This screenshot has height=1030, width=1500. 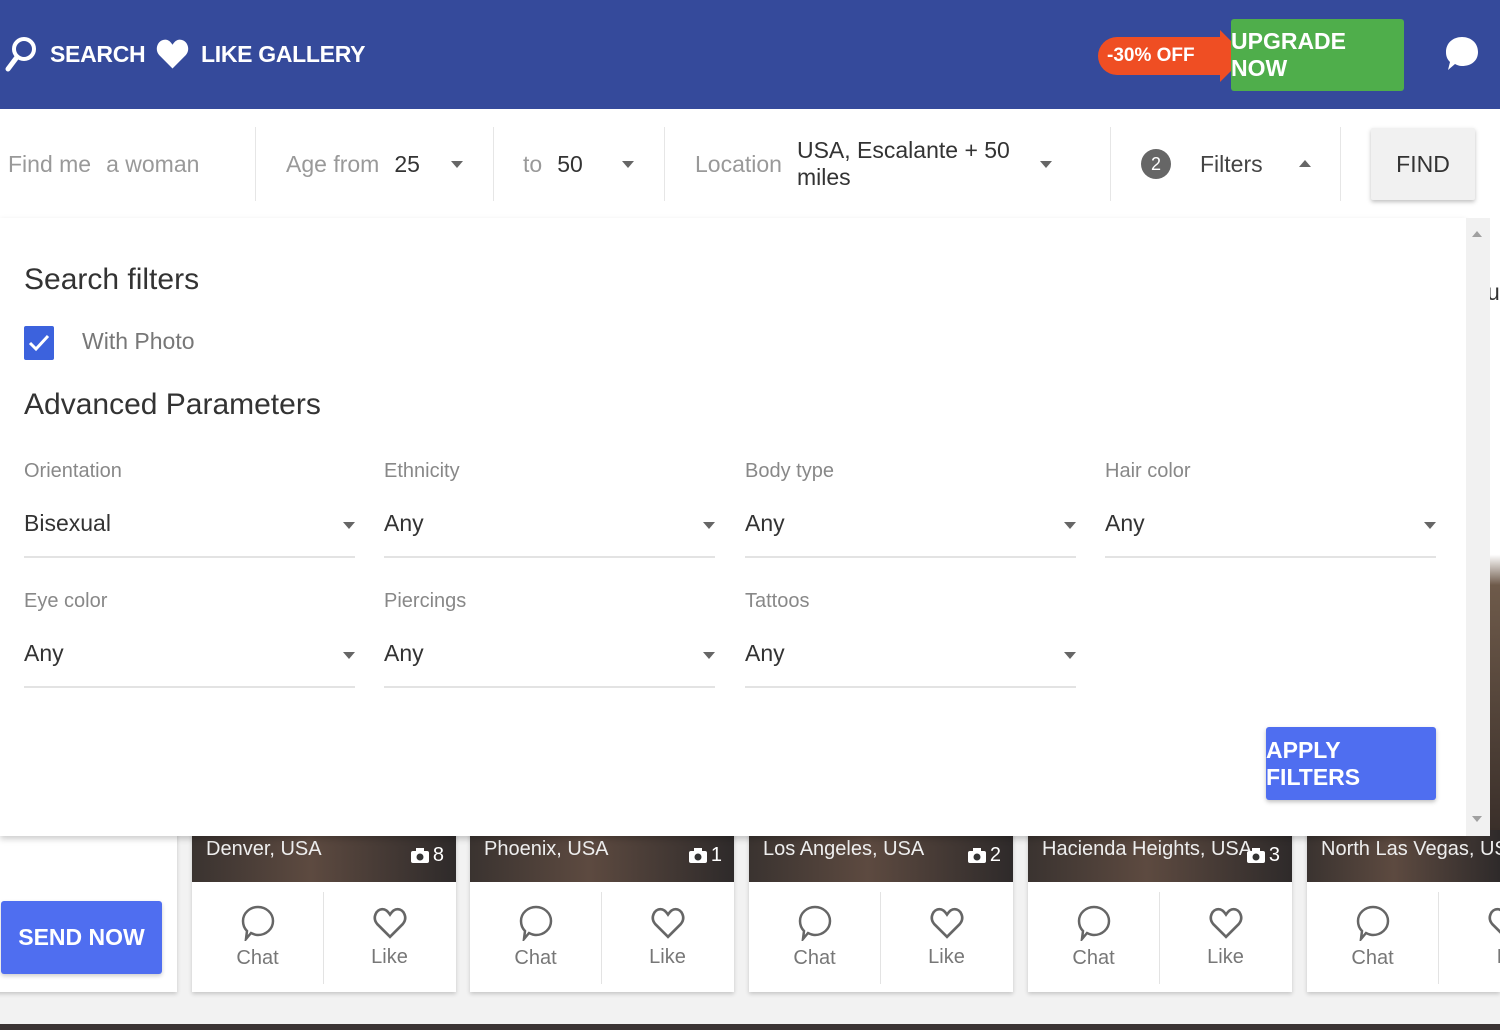 What do you see at coordinates (1159, 56) in the screenshot?
I see `discount-label: -30% OFF` at bounding box center [1159, 56].